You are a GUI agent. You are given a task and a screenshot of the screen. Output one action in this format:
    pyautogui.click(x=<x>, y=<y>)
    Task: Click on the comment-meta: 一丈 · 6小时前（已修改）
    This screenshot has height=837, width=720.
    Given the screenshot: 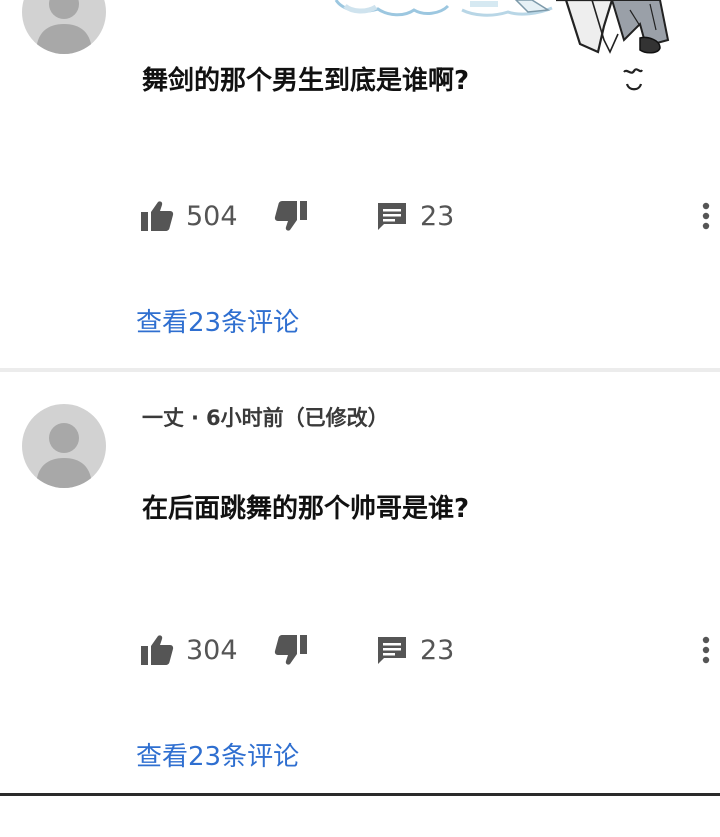 What is the action you would take?
    pyautogui.click(x=265, y=417)
    